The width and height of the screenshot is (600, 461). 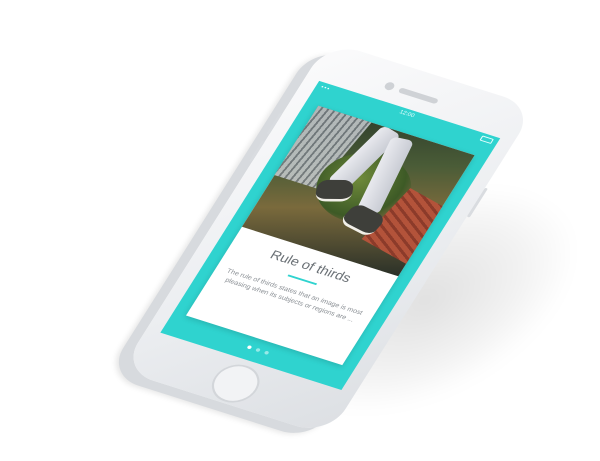 What do you see at coordinates (334, 190) in the screenshot?
I see `photo-shoe-left` at bounding box center [334, 190].